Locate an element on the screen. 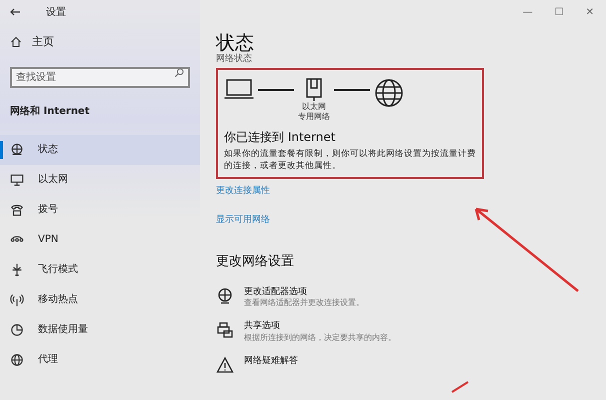  back-arrow-icon is located at coordinates (15, 12).